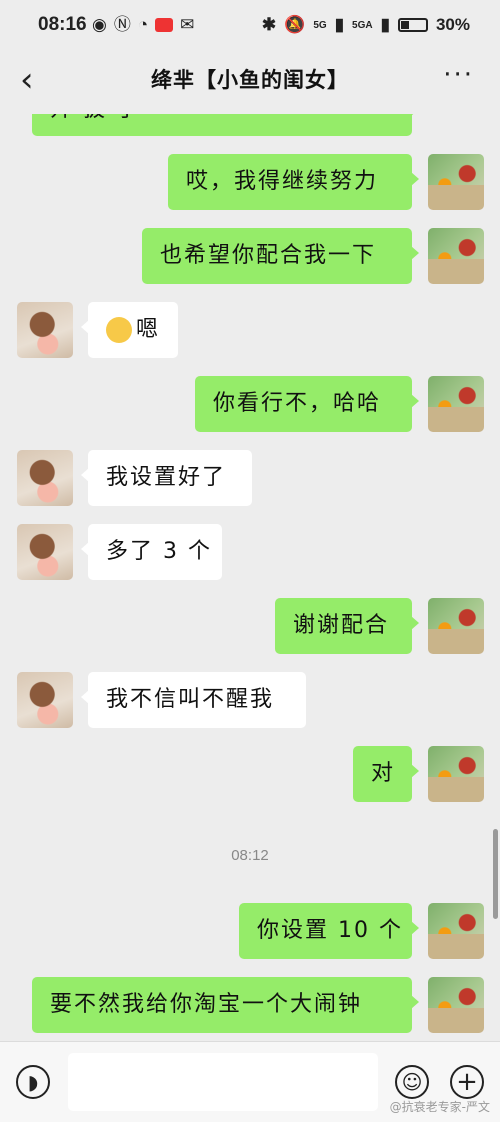 The width and height of the screenshot is (500, 1122). What do you see at coordinates (439, 1107) in the screenshot?
I see `watermark: @抗衰老专家-严文` at bounding box center [439, 1107].